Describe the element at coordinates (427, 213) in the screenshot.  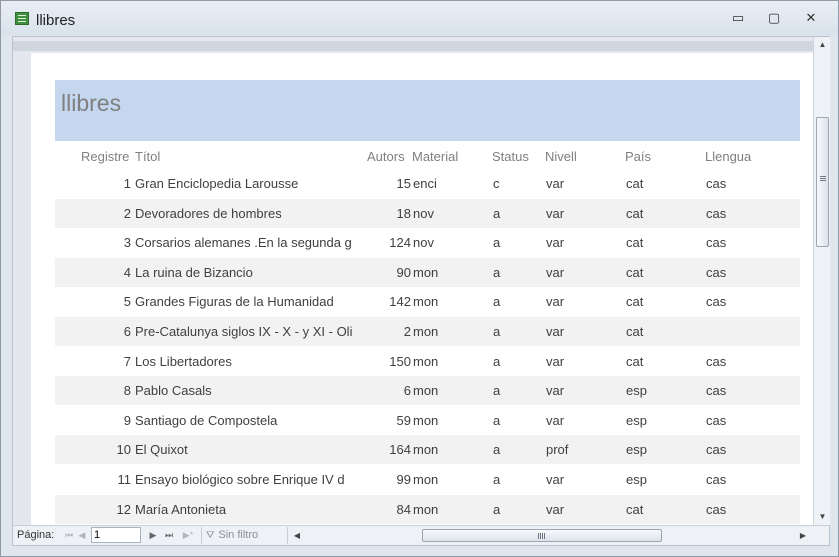
I see `table-row: 2 Devoradores de hombres 18 nov a var cat cas` at that location.